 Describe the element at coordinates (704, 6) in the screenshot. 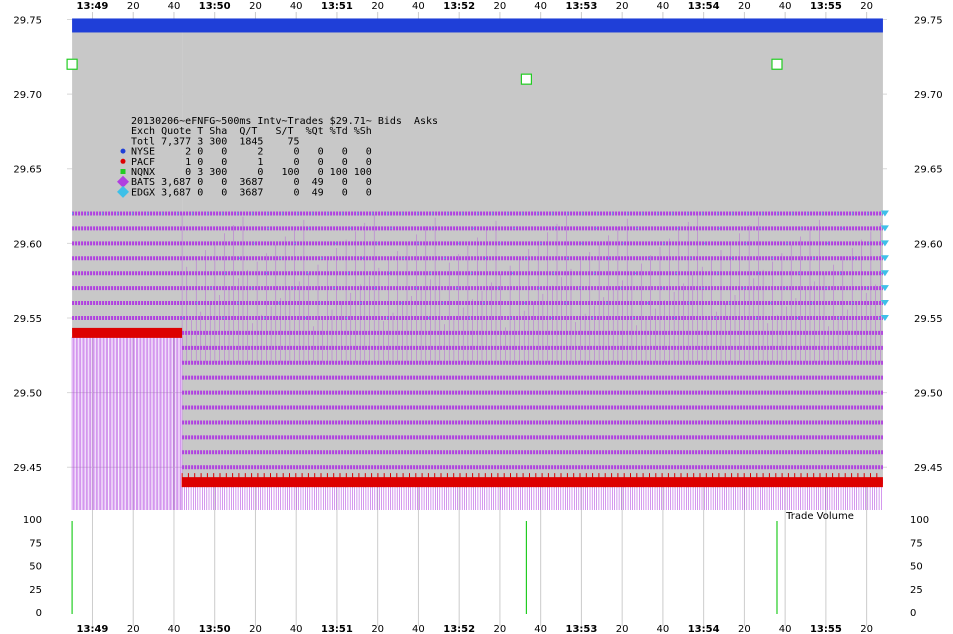

I see `time-tick-label-top: 13:54` at that location.